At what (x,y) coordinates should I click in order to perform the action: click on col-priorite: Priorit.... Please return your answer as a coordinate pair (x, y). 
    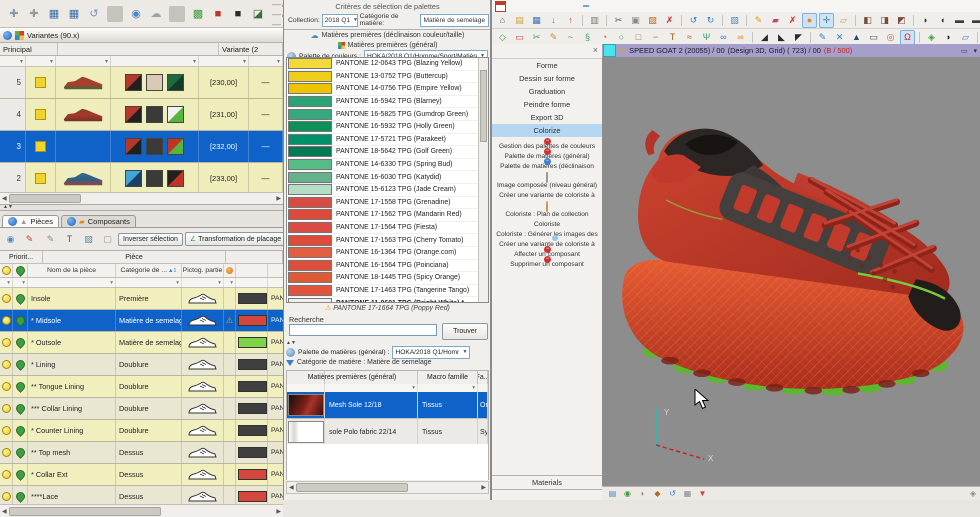
    Looking at the image, I should click on (21, 257).